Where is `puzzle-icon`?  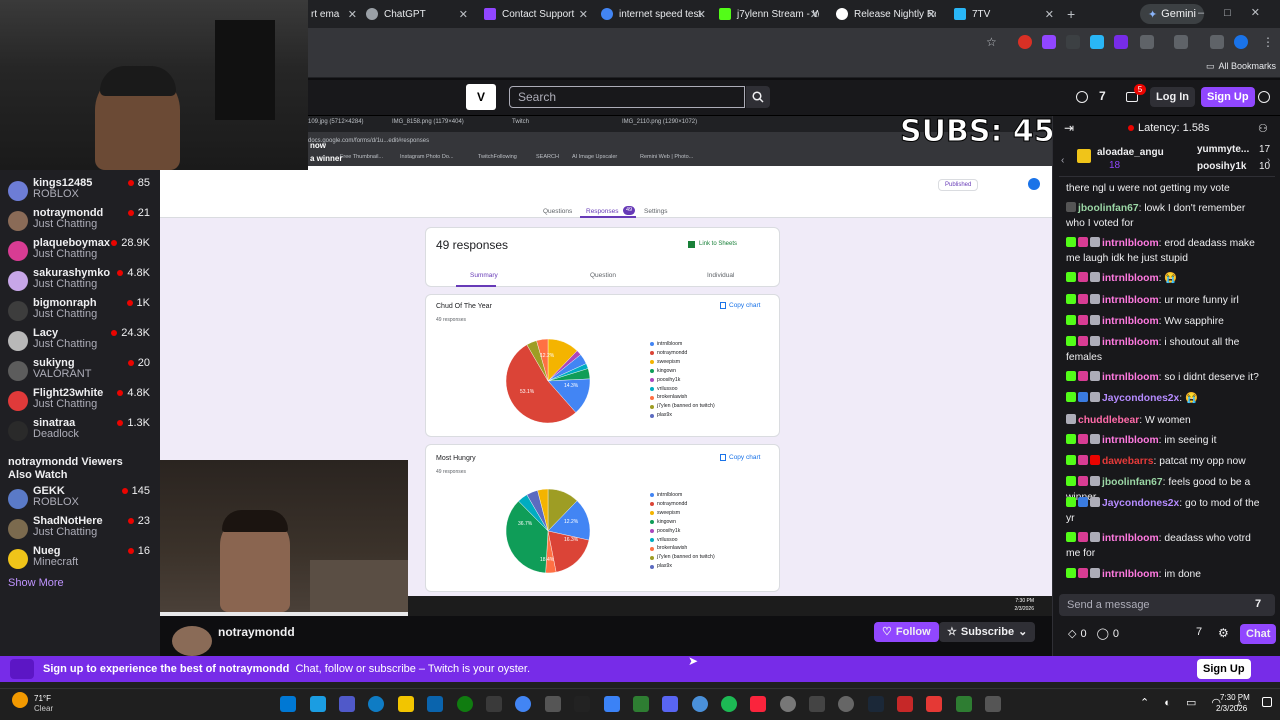
puzzle-icon is located at coordinates (1147, 42).